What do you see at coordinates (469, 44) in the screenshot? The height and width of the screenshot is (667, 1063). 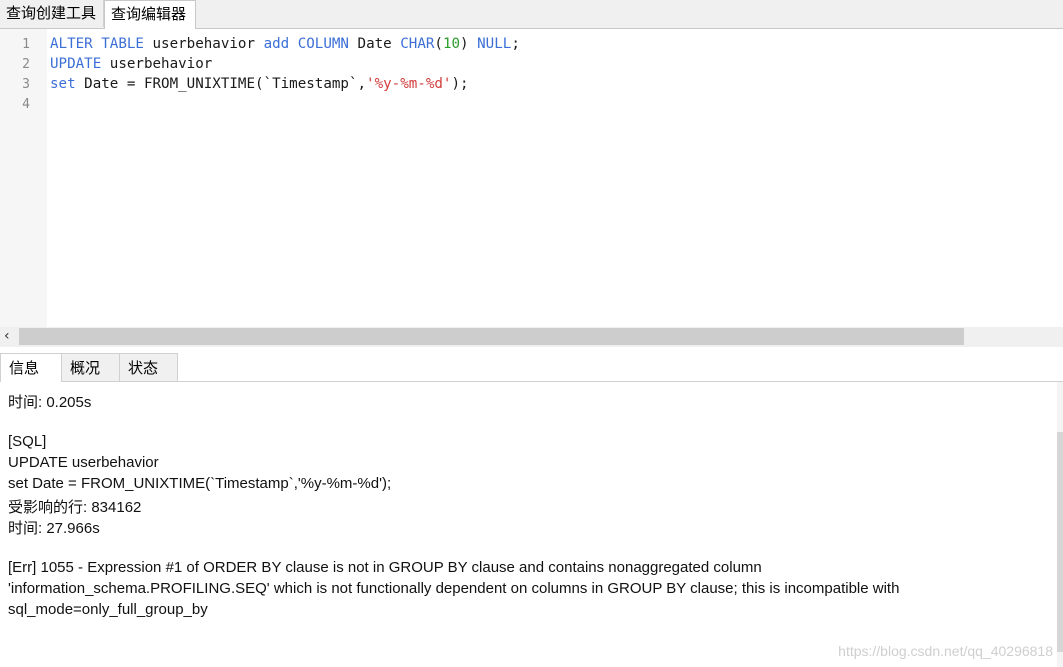 I see `code-token: )` at bounding box center [469, 44].